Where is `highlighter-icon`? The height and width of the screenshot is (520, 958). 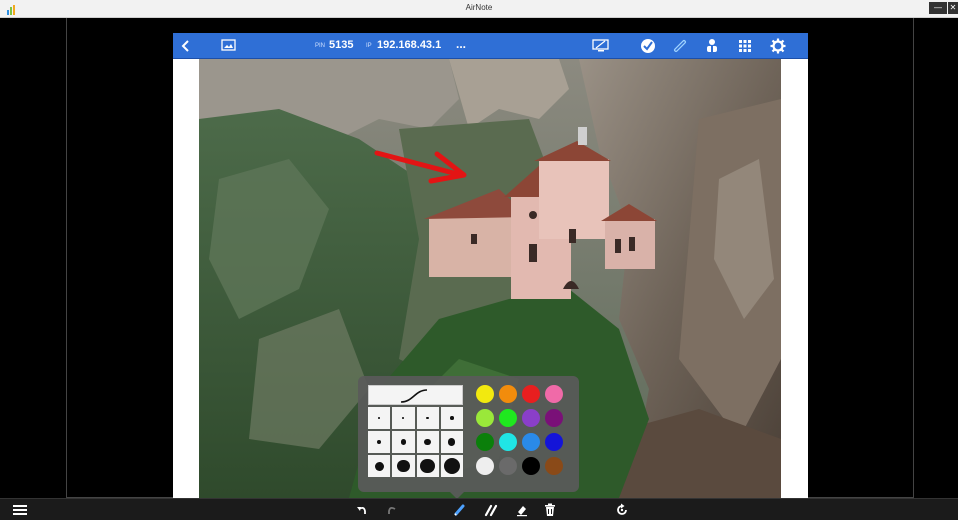
highlighter-icon is located at coordinates (492, 510).